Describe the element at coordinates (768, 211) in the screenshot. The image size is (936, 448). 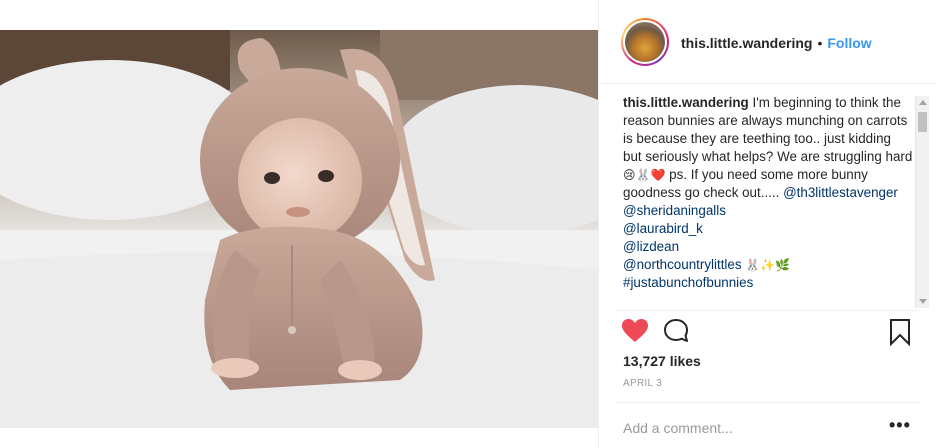
I see `caption-mention: @sheridaningalls` at that location.